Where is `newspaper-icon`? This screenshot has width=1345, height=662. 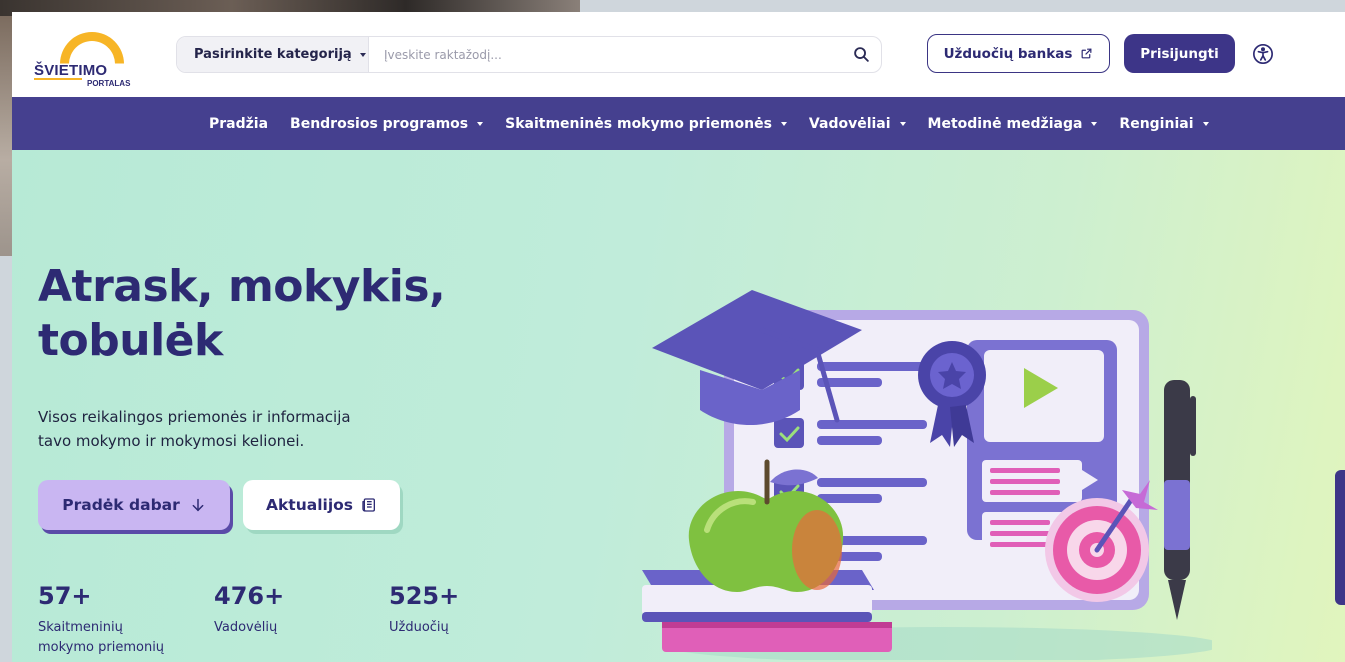
newspaper-icon is located at coordinates (369, 505).